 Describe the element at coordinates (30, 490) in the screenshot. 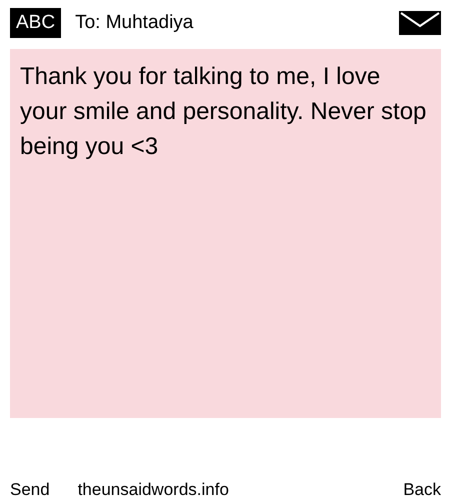

I see `send-link: Send` at that location.